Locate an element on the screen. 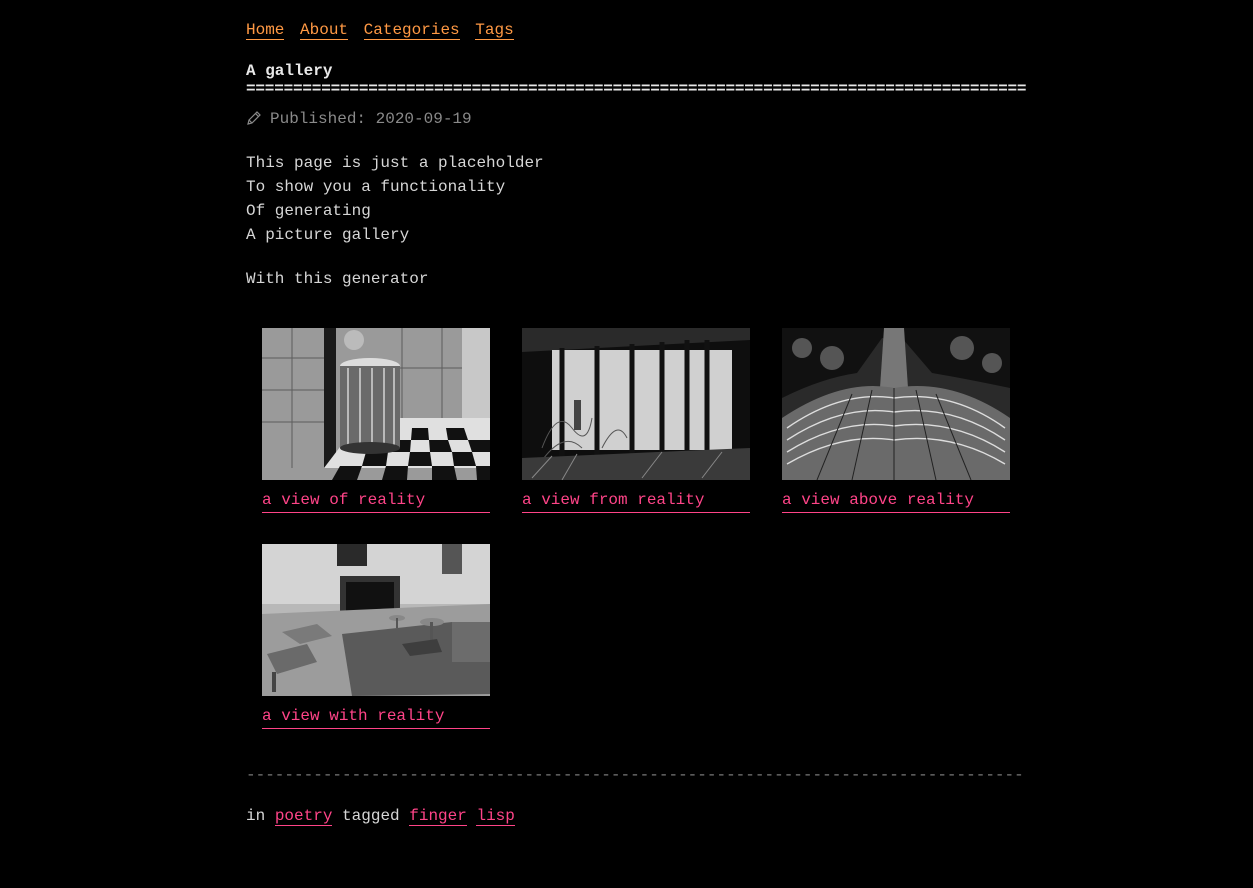 The height and width of the screenshot is (888, 1253). nav-home-link: Home is located at coordinates (265, 30).